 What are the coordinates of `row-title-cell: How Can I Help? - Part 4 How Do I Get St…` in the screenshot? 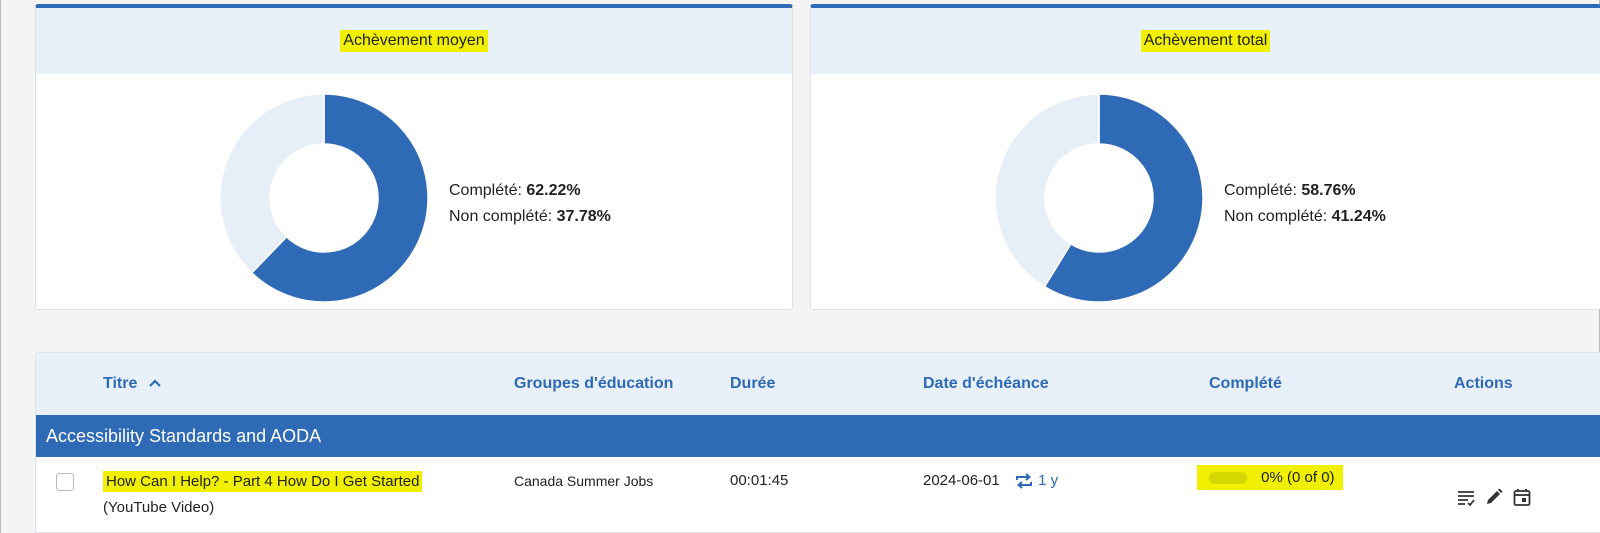 It's located at (263, 495).